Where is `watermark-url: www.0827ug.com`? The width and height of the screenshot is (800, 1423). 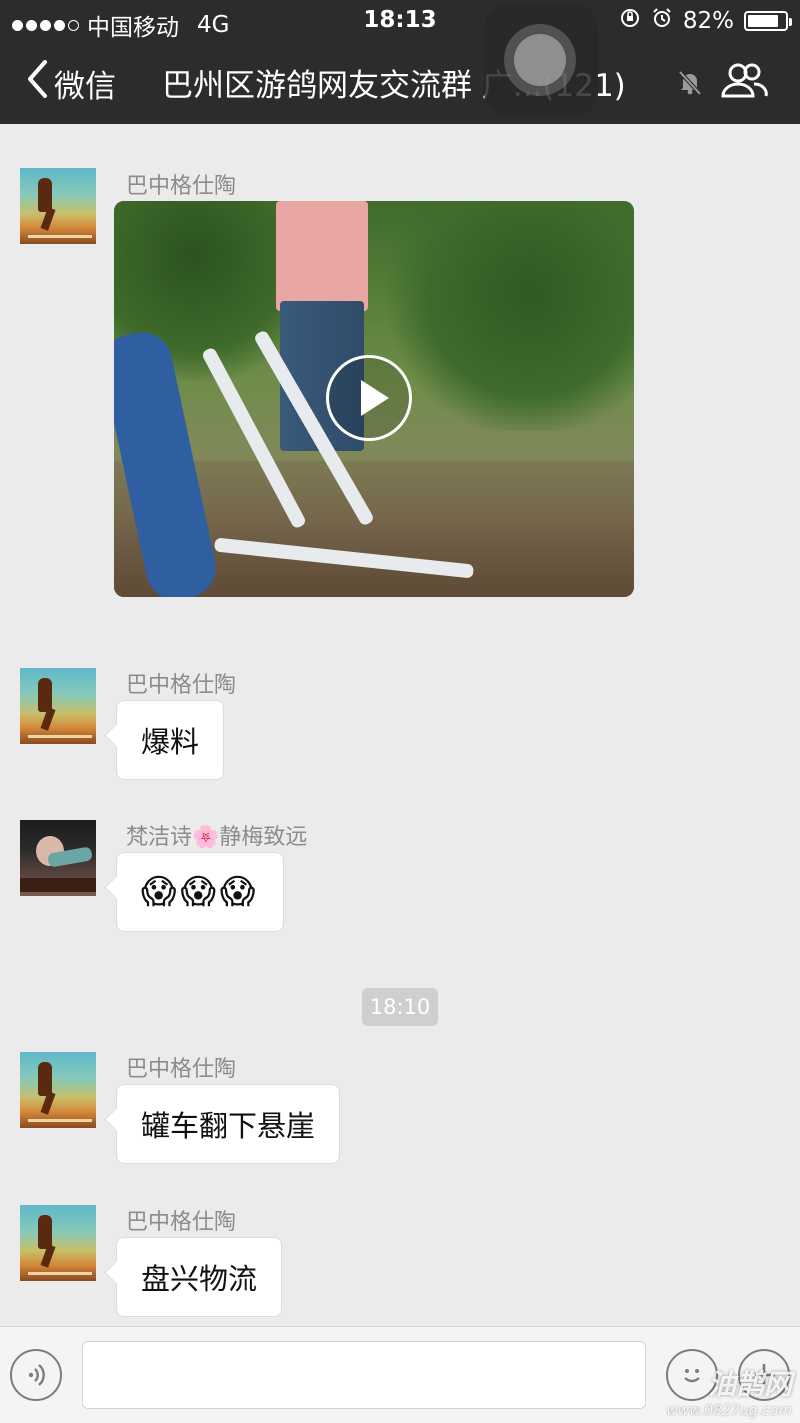 watermark-url: www.0827ug.com is located at coordinates (729, 1411).